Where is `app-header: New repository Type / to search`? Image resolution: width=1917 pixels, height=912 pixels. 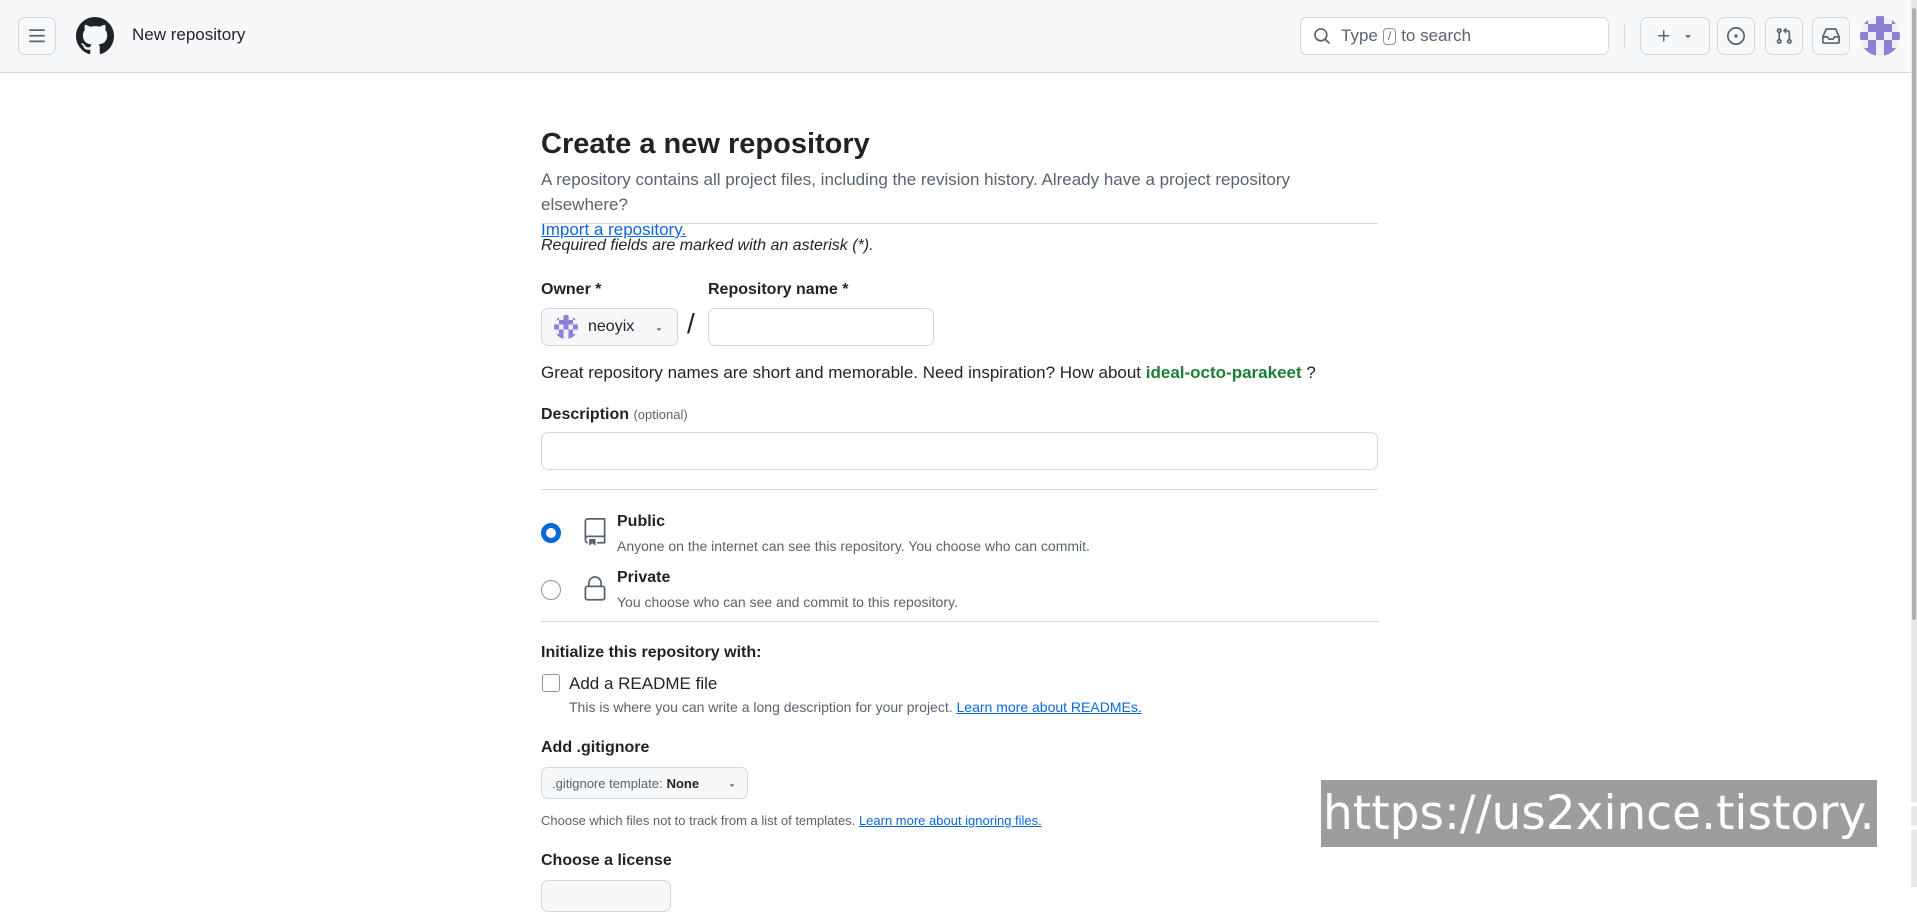 app-header: New repository Type / to search is located at coordinates (958, 36).